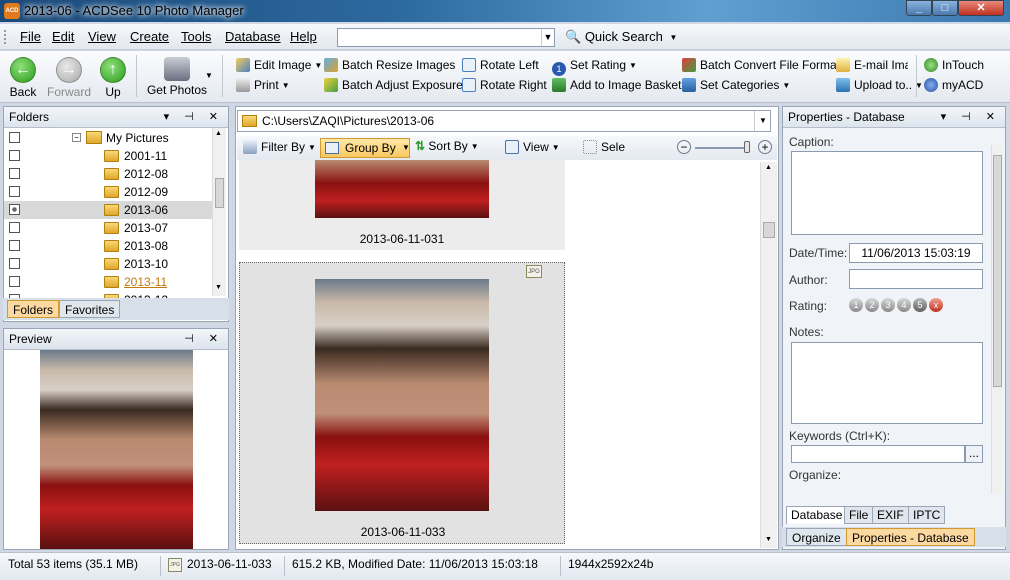  I want to click on file-list-scrollbar: ▲ ▼, so click(768, 355).